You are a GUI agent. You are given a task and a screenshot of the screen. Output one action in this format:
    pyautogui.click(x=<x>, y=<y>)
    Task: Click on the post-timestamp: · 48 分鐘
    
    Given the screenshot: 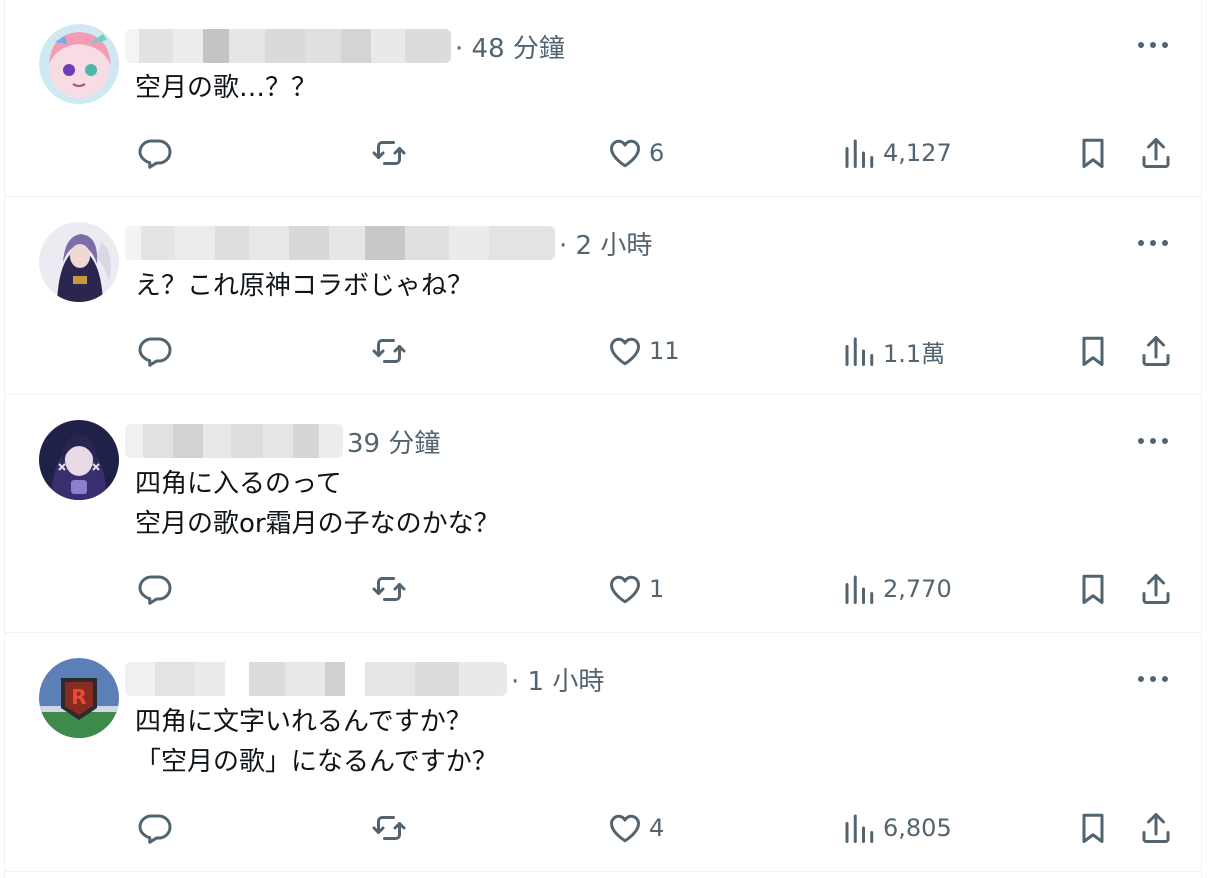 What is the action you would take?
    pyautogui.click(x=510, y=46)
    